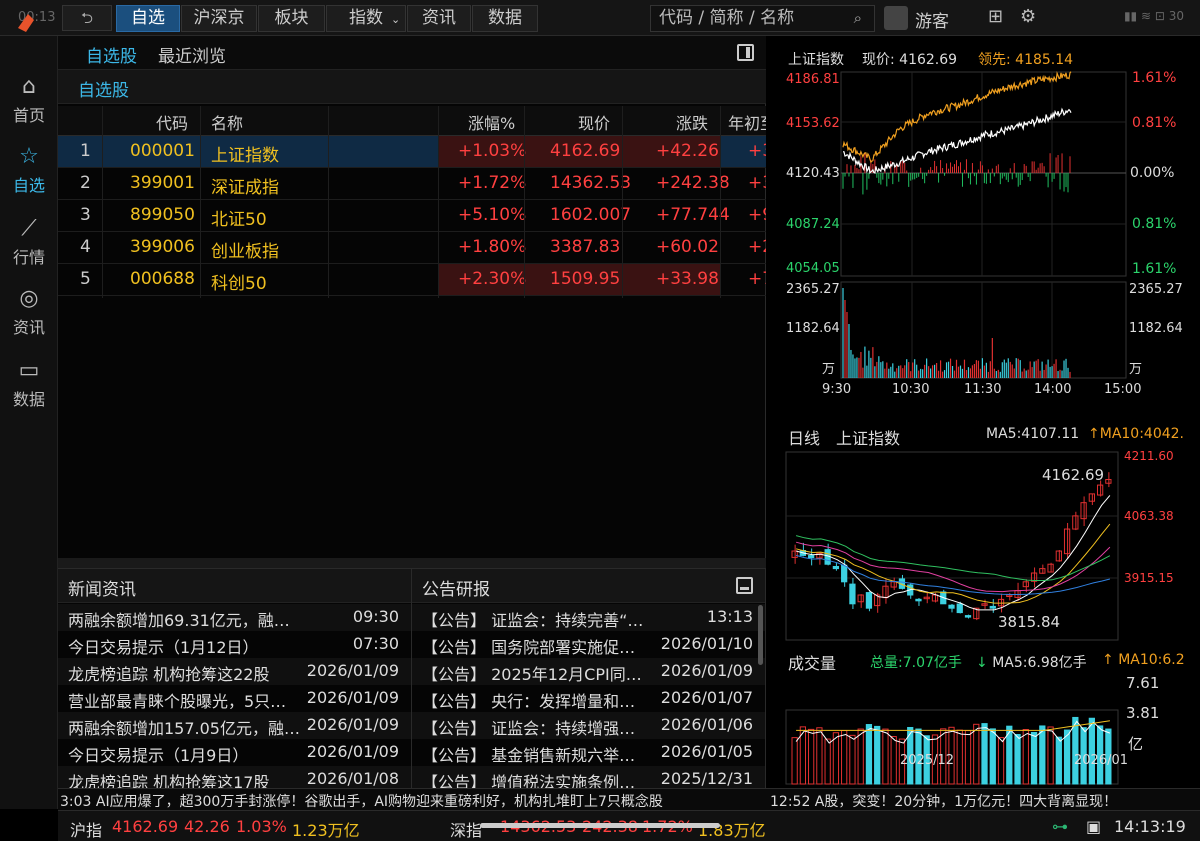  I want to click on link-icon: ⊶, so click(1060, 826).